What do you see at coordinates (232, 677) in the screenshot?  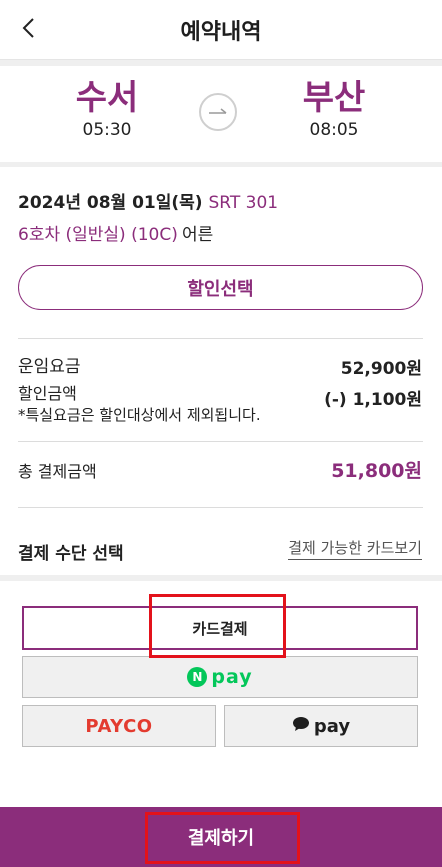 I see `naver-pay-label: pay` at bounding box center [232, 677].